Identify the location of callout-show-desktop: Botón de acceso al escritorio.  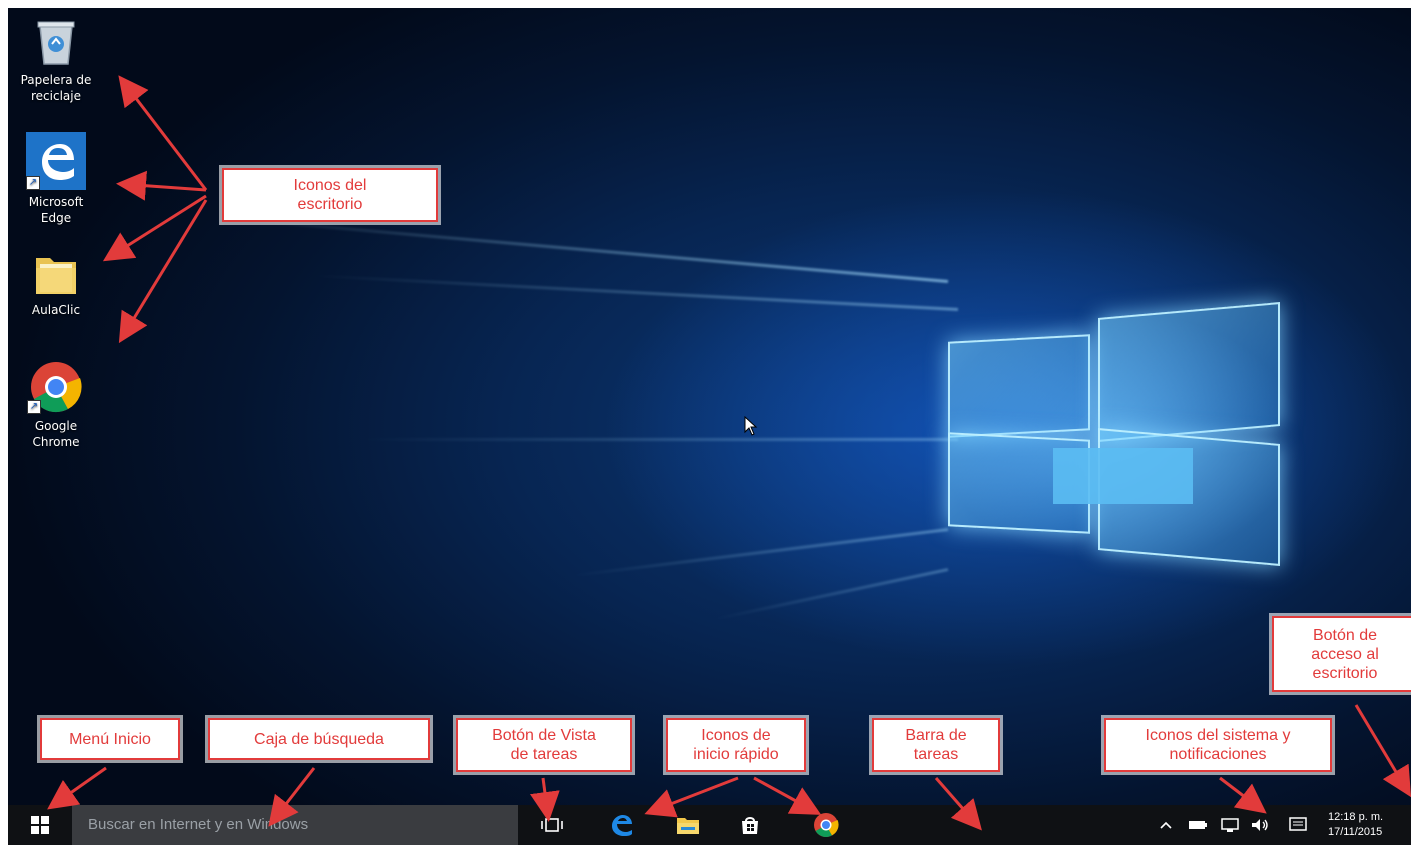
(1341, 654).